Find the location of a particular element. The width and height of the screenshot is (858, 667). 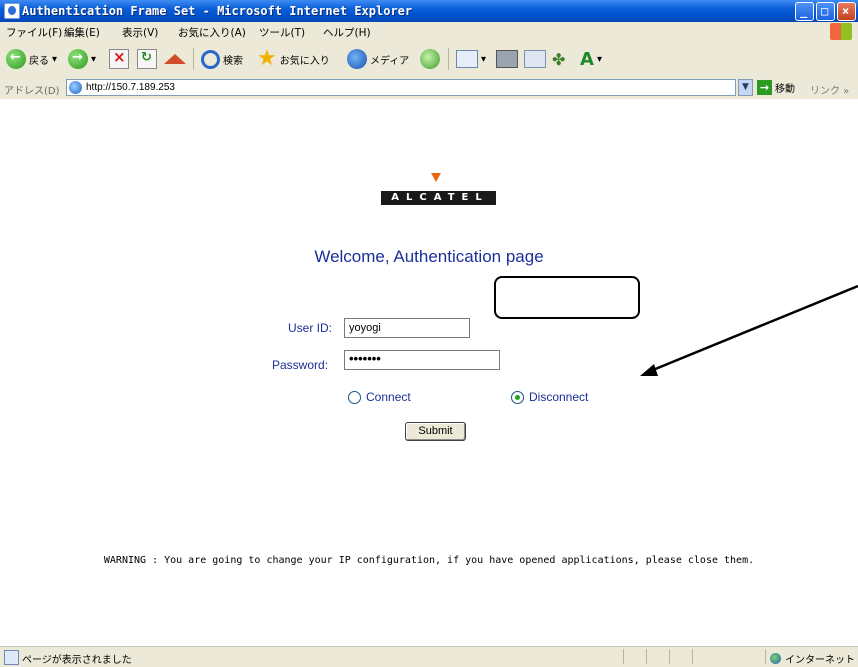

print-button is located at coordinates (507, 59).